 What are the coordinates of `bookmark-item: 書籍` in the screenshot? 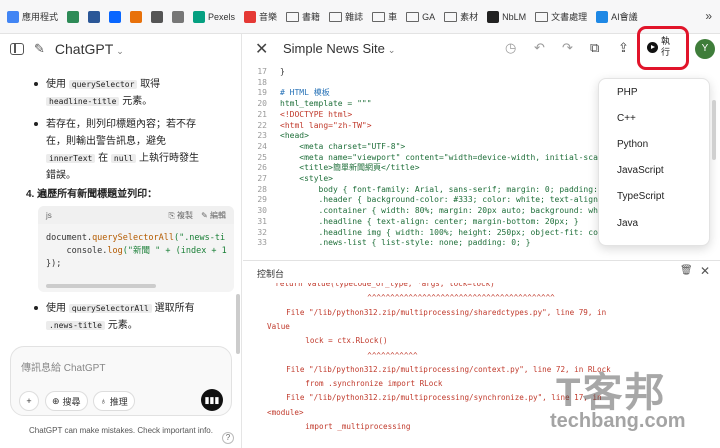 It's located at (303, 16).